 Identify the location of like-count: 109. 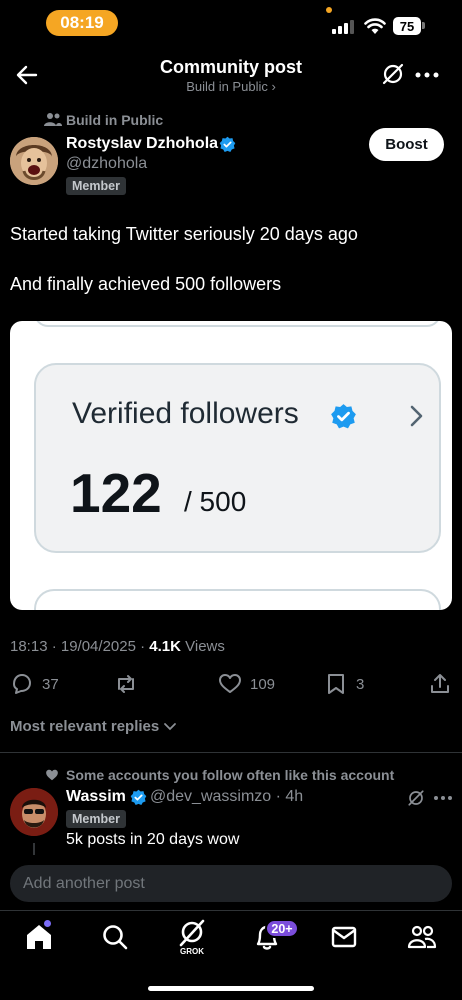
(263, 684).